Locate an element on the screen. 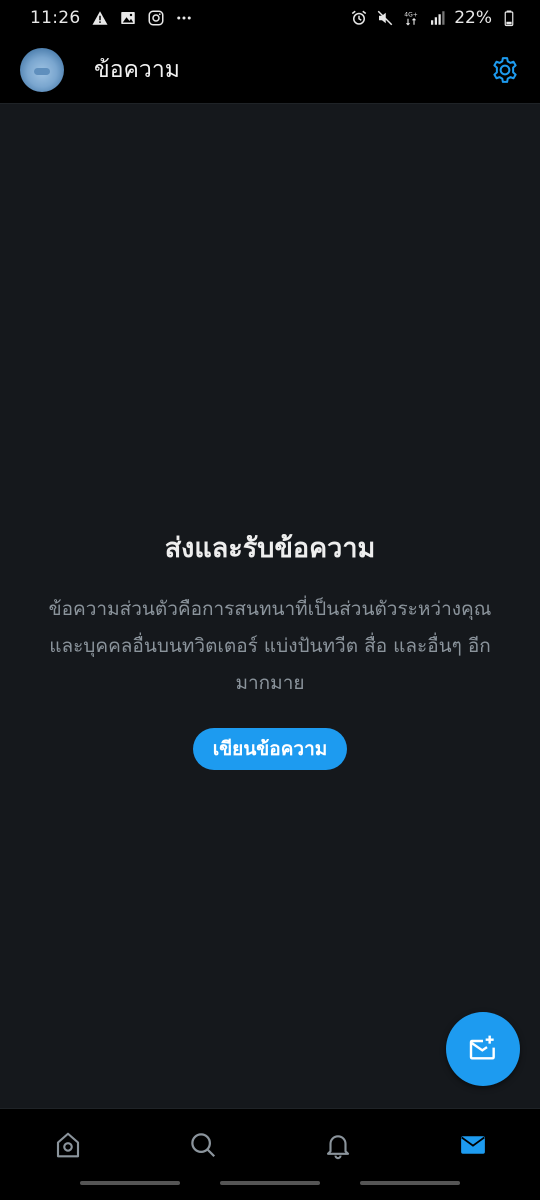 The width and height of the screenshot is (540, 1200). network-4g-icon: 4G+ is located at coordinates (411, 18).